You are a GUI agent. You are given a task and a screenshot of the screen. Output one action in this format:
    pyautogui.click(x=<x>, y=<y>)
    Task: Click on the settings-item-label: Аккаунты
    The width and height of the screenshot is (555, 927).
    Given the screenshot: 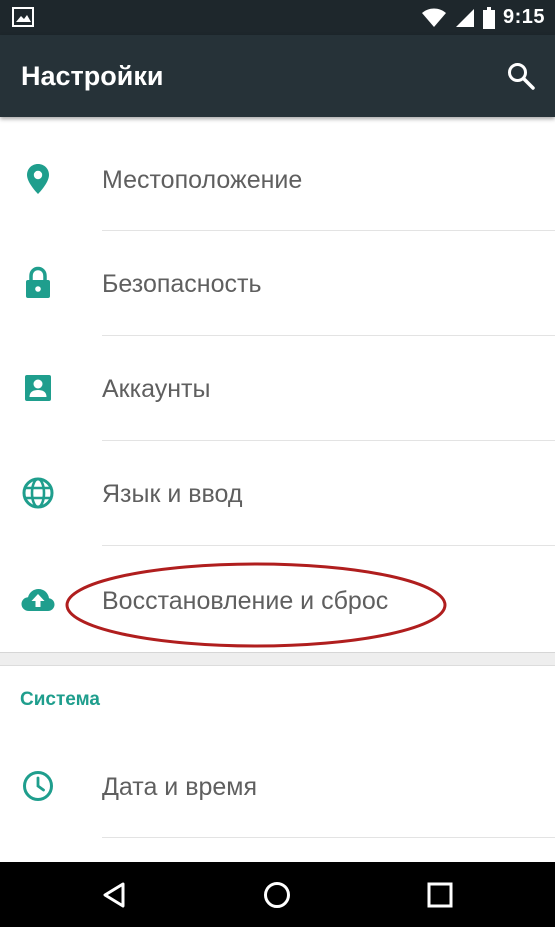 What is the action you would take?
    pyautogui.click(x=156, y=389)
    